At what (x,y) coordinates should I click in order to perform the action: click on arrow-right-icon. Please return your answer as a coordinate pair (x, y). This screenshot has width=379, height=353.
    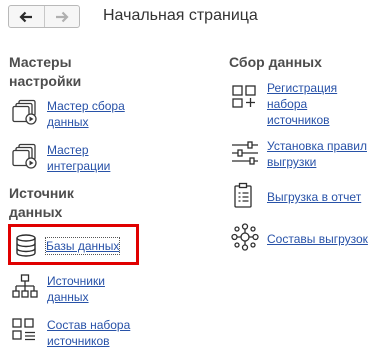
    Looking at the image, I should click on (62, 16).